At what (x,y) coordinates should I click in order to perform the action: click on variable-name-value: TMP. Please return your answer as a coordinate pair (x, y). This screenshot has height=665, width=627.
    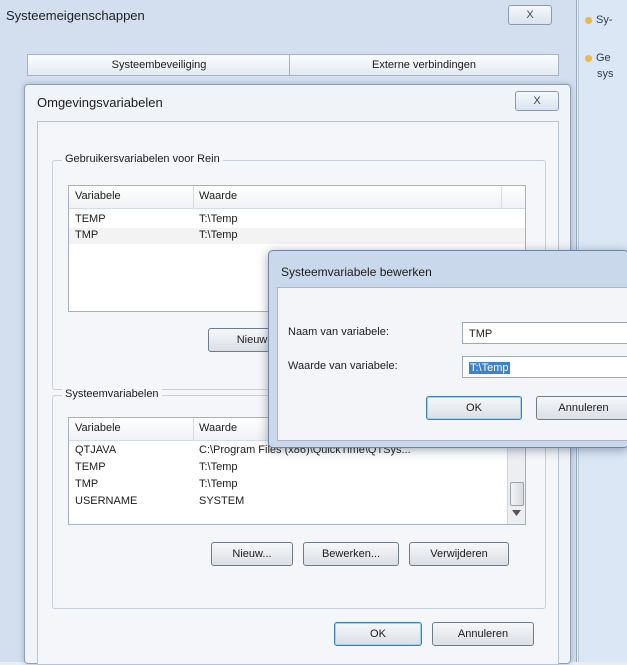
    Looking at the image, I should click on (481, 334).